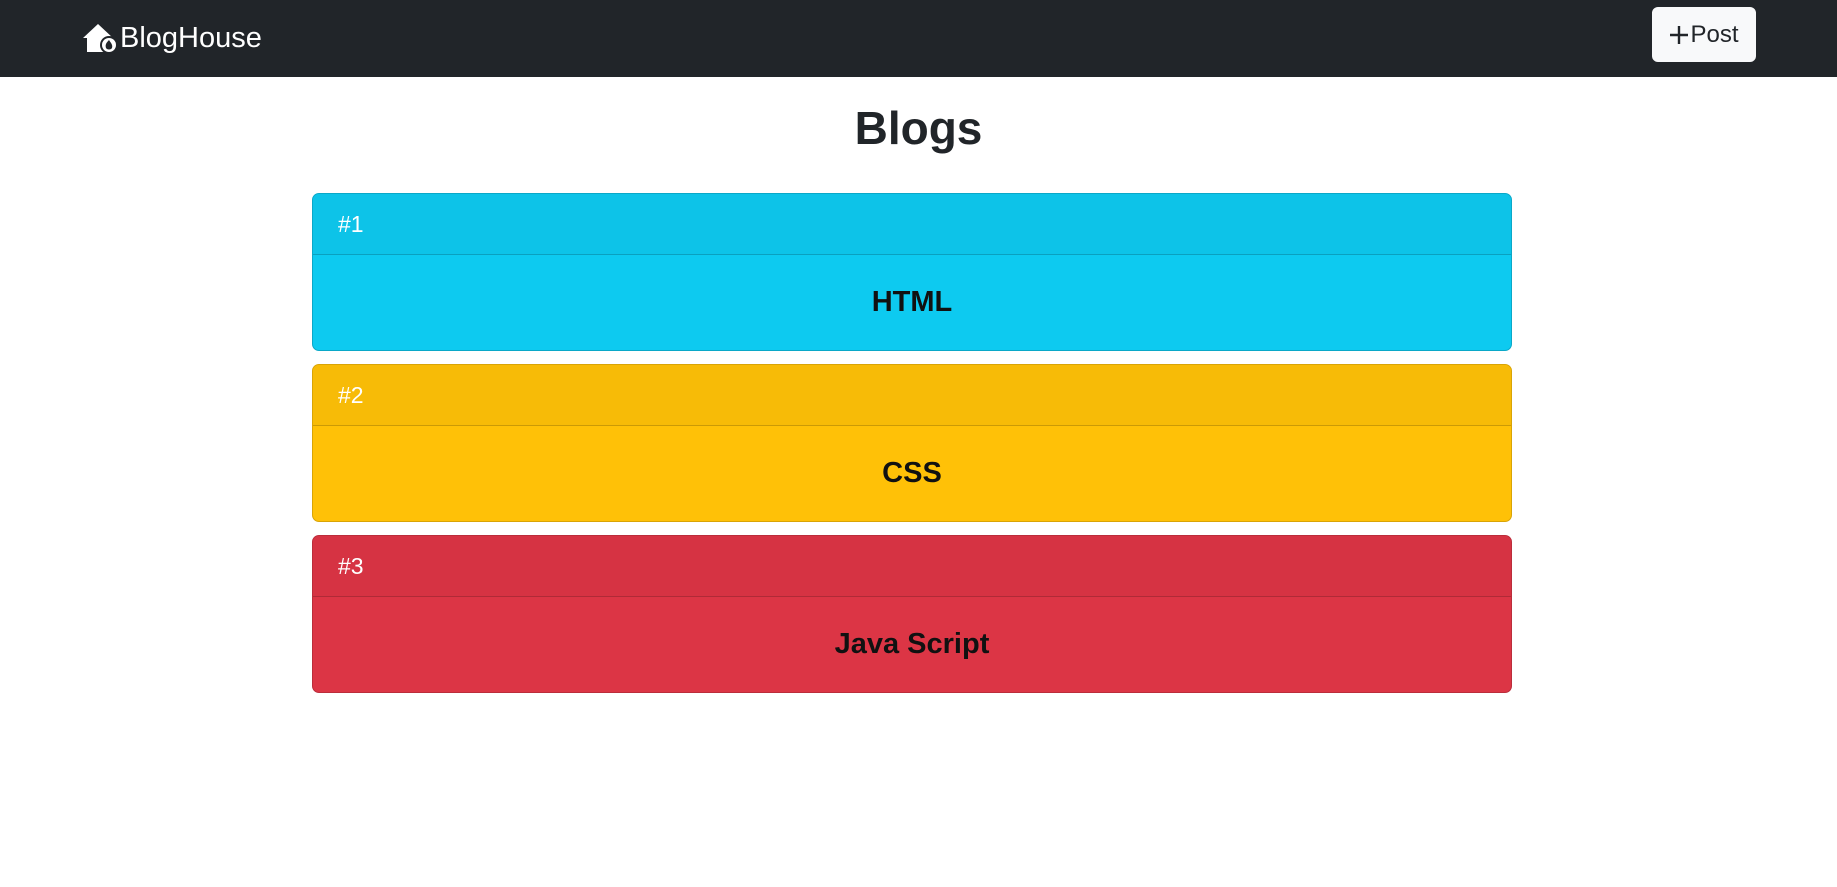 The height and width of the screenshot is (887, 1837). Describe the element at coordinates (912, 566) in the screenshot. I see `blog-card-number: #3` at that location.